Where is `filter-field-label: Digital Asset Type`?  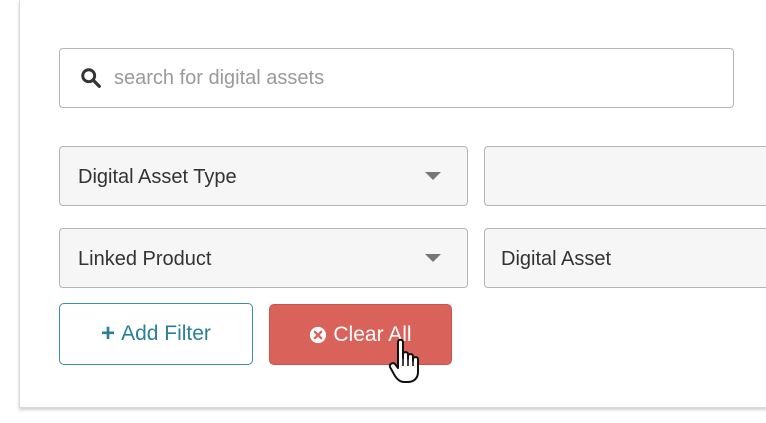
filter-field-label: Digital Asset Type is located at coordinates (157, 177).